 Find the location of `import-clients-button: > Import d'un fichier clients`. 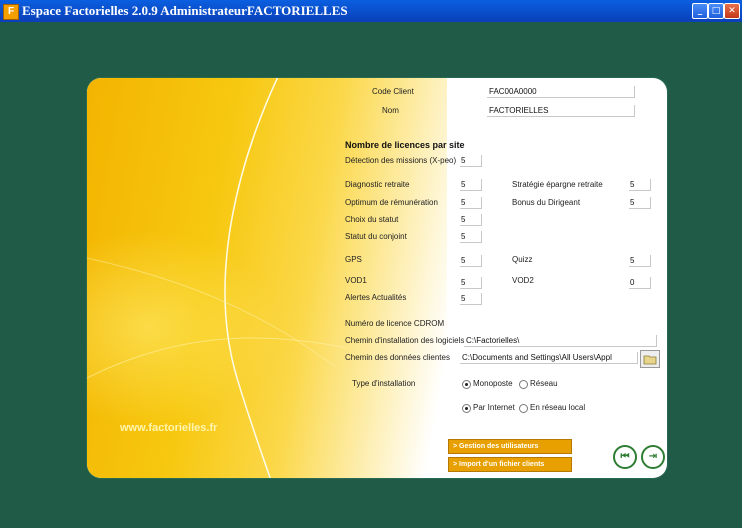

import-clients-button: > Import d'un fichier clients is located at coordinates (510, 464).